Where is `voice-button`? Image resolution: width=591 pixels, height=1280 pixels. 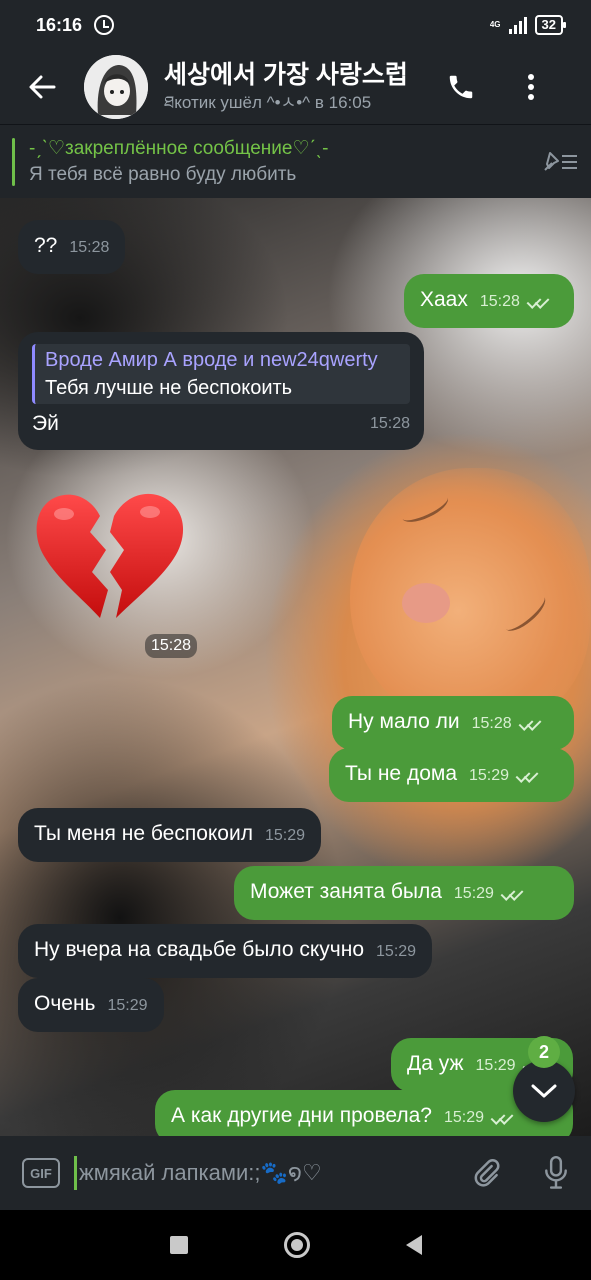 voice-button is located at coordinates (556, 1173).